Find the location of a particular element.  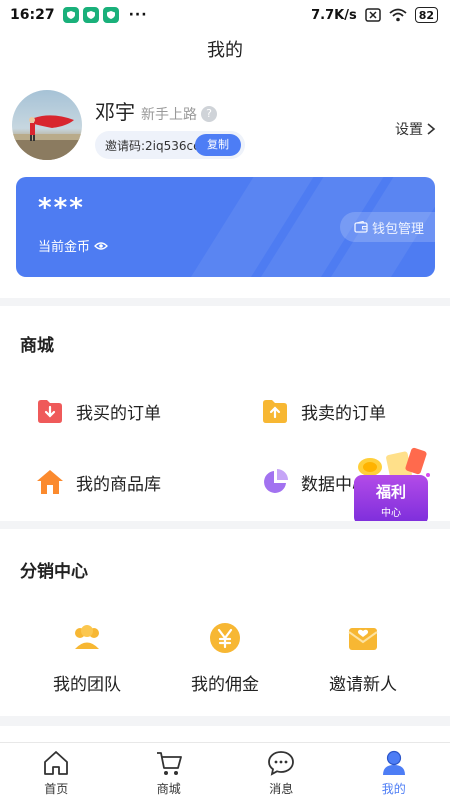

eye-icon is located at coordinates (101, 246).